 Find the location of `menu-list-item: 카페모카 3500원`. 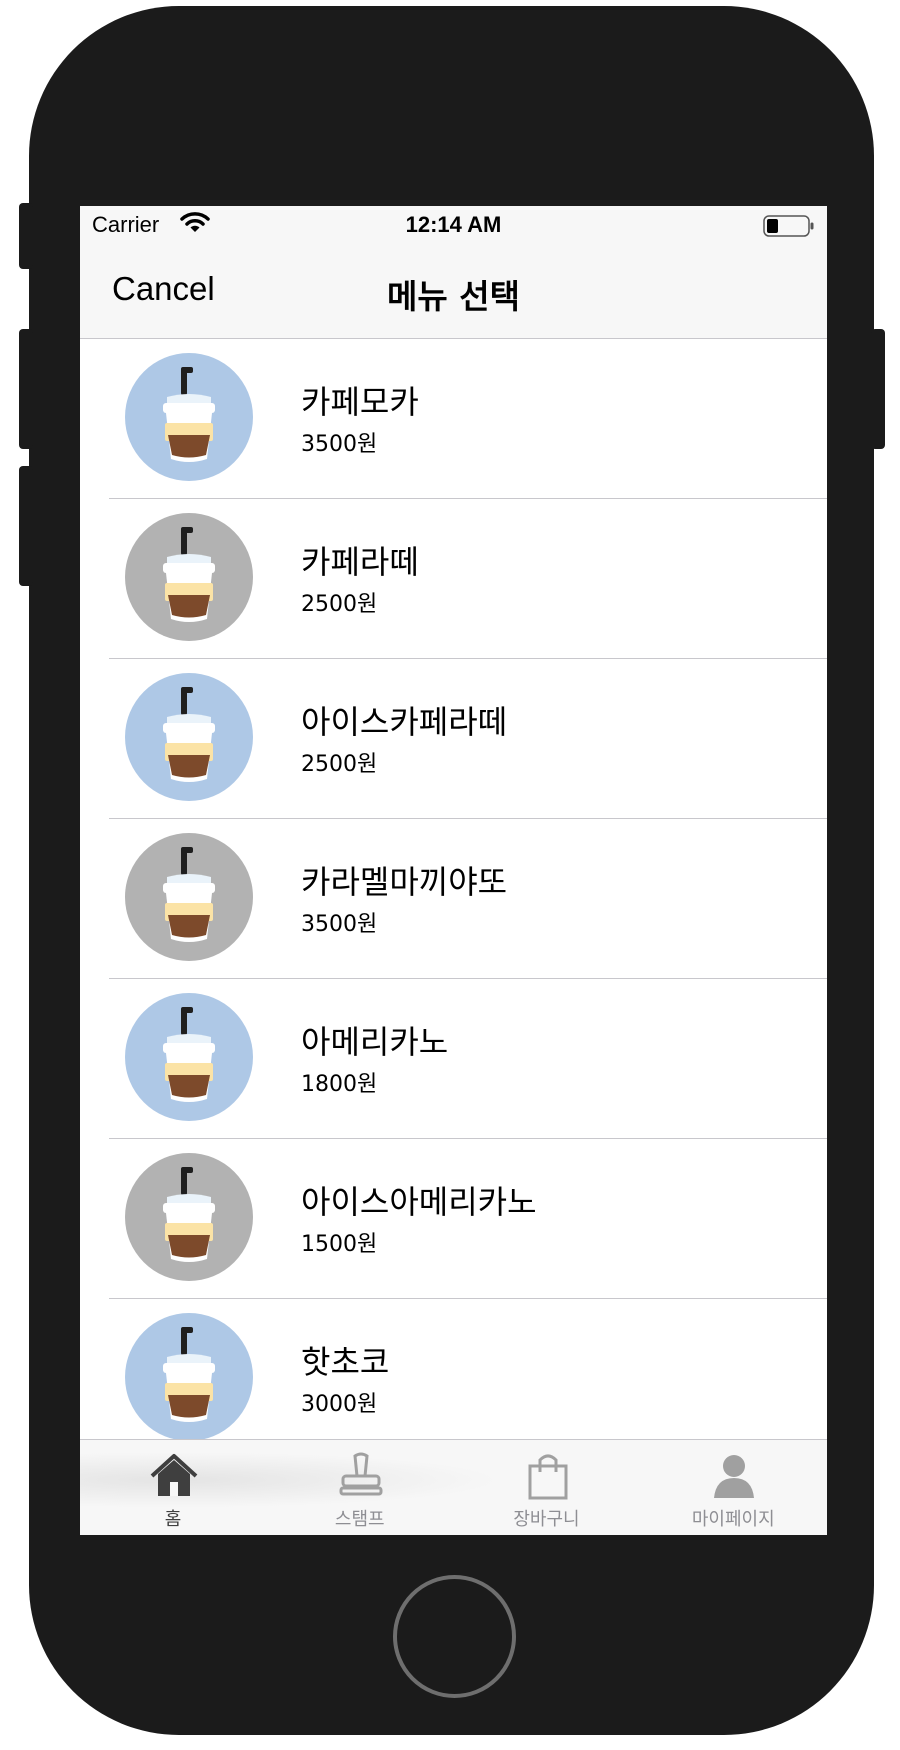

menu-list-item: 카페모카 3500원 is located at coordinates (453, 419).